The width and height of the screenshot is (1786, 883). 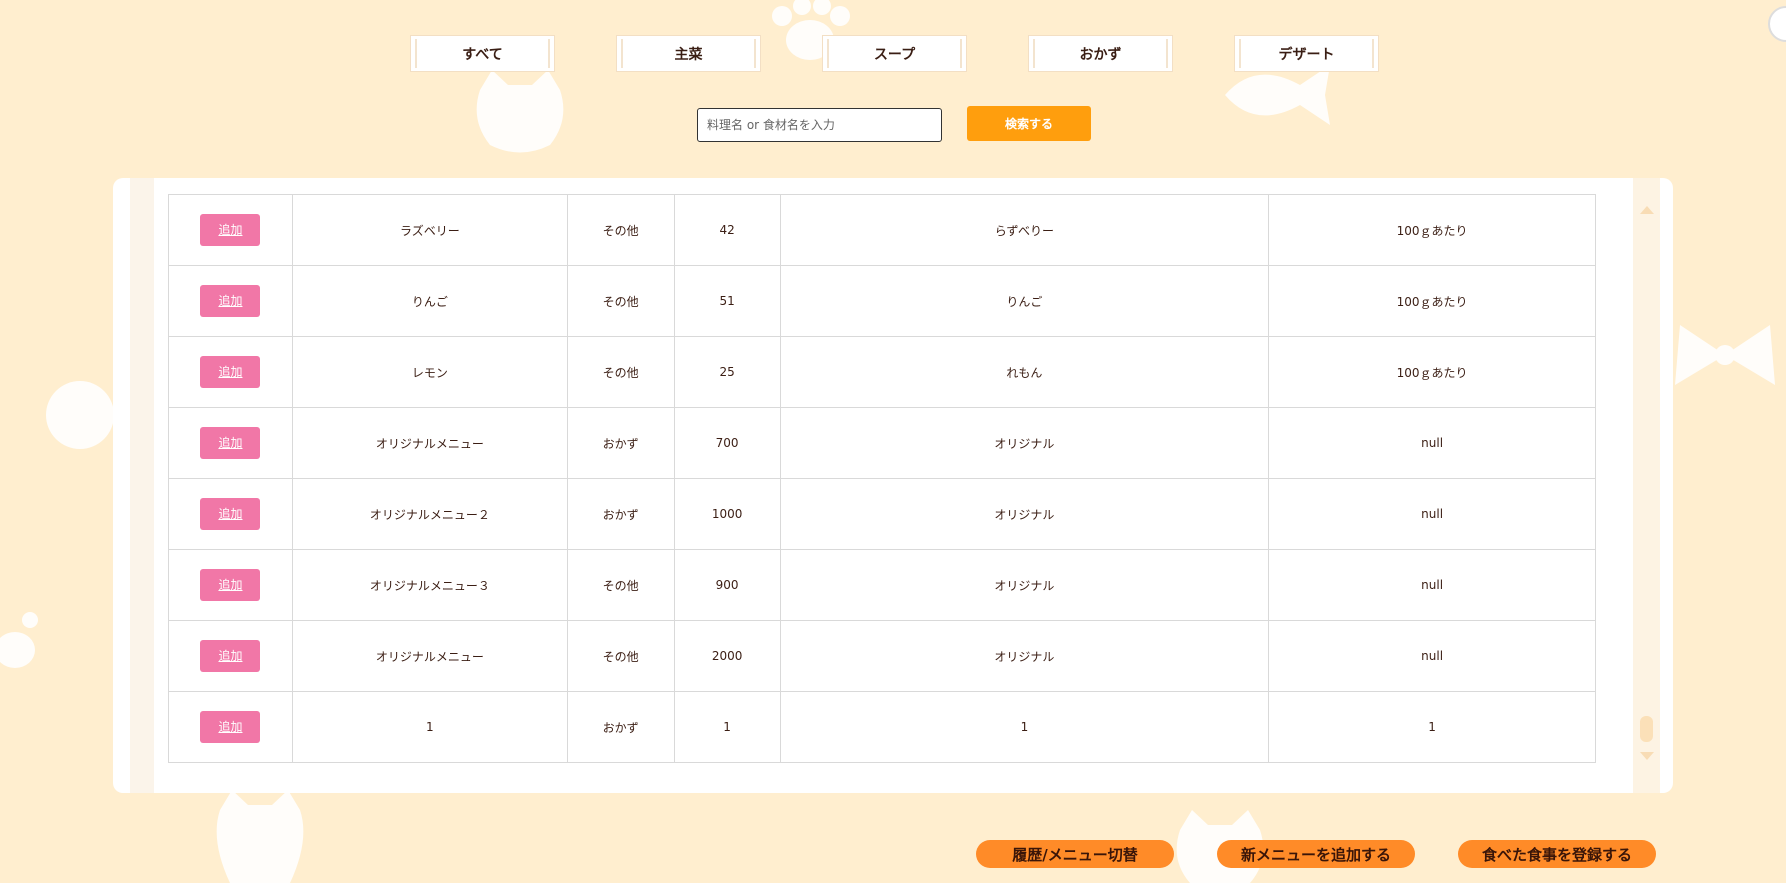 I want to click on food-name-cell: レモン, so click(x=429, y=372).